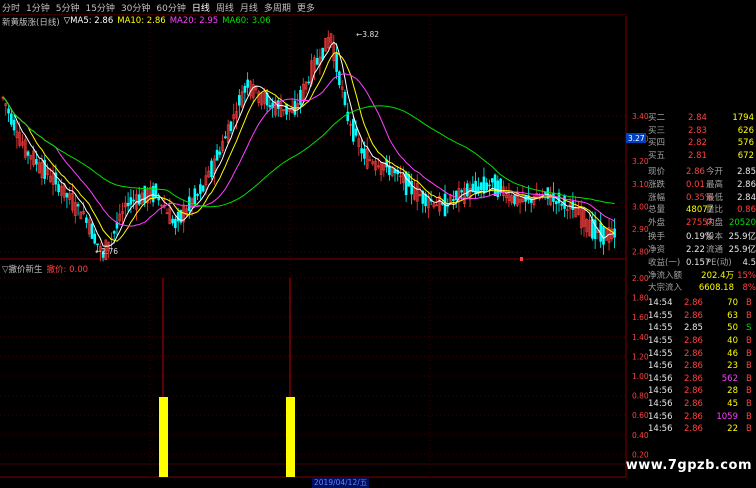 The height and width of the screenshot is (488, 756). I want to click on tick-row-0: 14:54 2.86 70 B, so click(700, 303).